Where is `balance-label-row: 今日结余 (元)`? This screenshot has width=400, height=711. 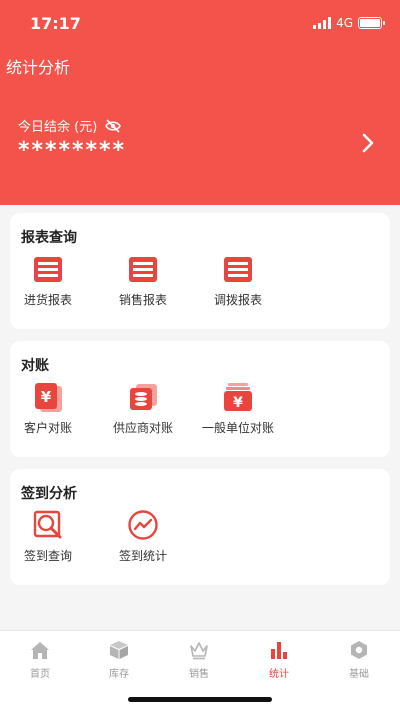 balance-label-row: 今日结余 (元) is located at coordinates (70, 125).